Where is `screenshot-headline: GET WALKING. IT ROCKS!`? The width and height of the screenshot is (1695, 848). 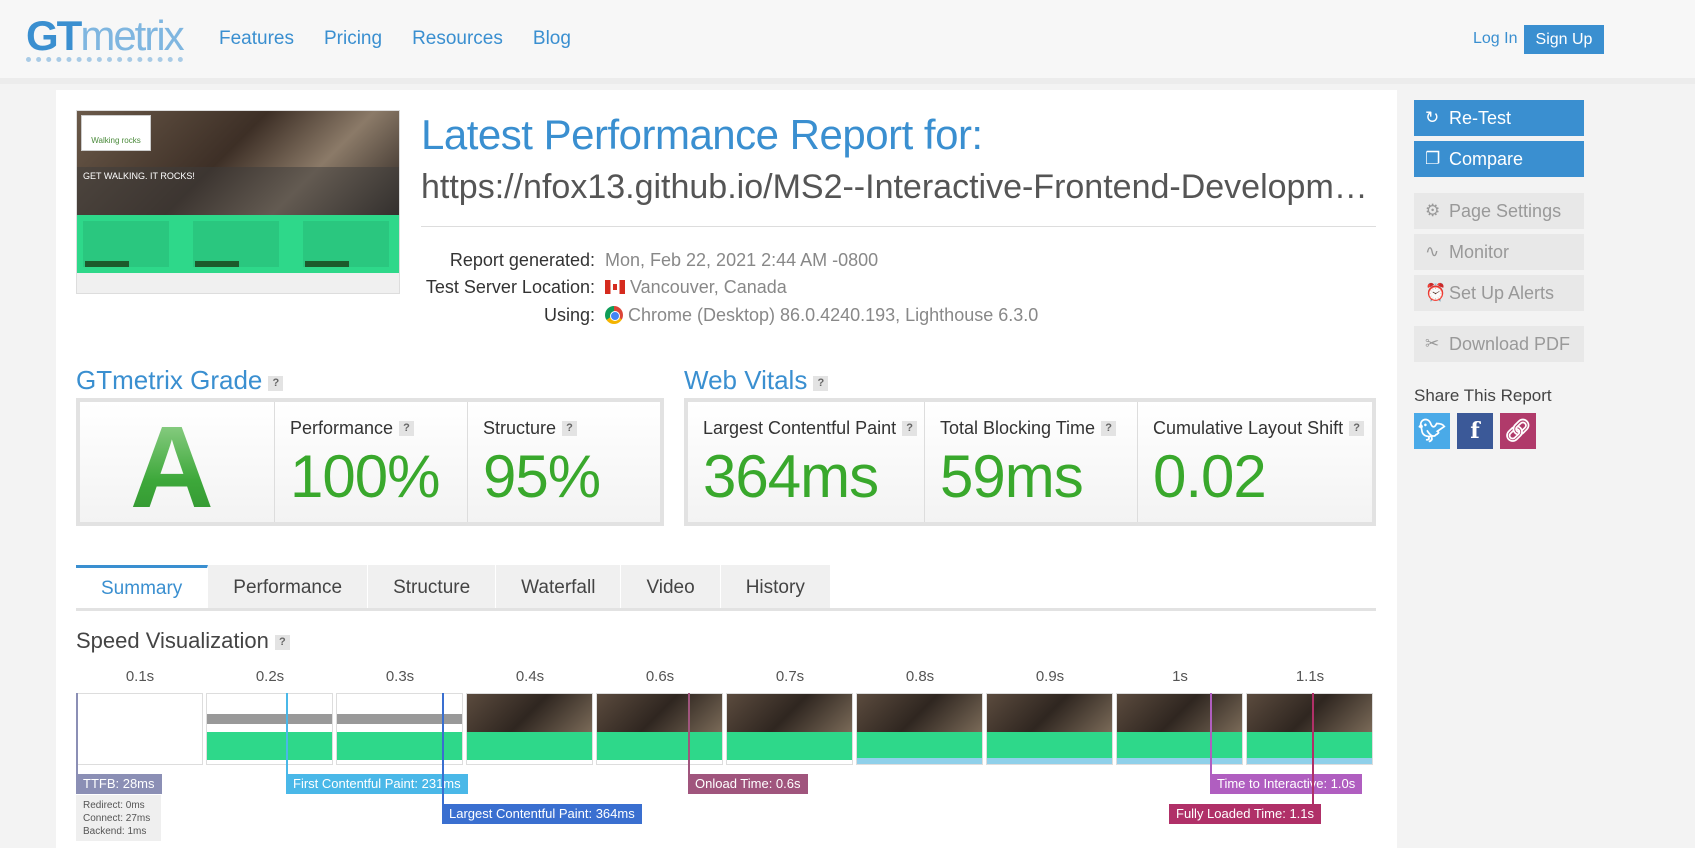
screenshot-headline: GET WALKING. IT ROCKS! is located at coordinates (139, 176).